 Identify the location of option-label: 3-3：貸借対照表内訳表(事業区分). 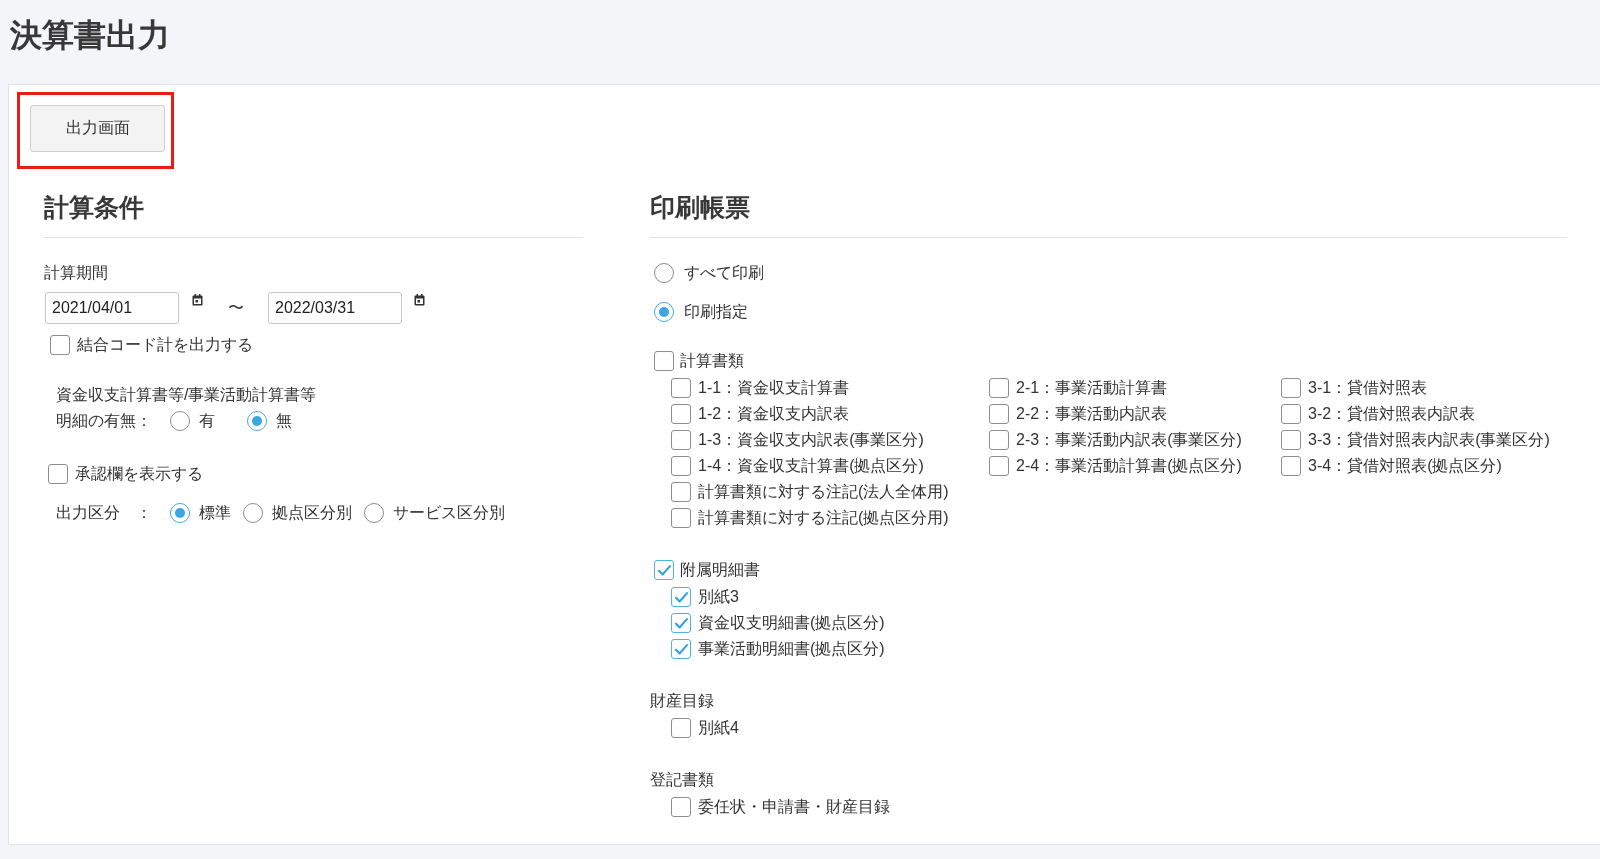
(1429, 440).